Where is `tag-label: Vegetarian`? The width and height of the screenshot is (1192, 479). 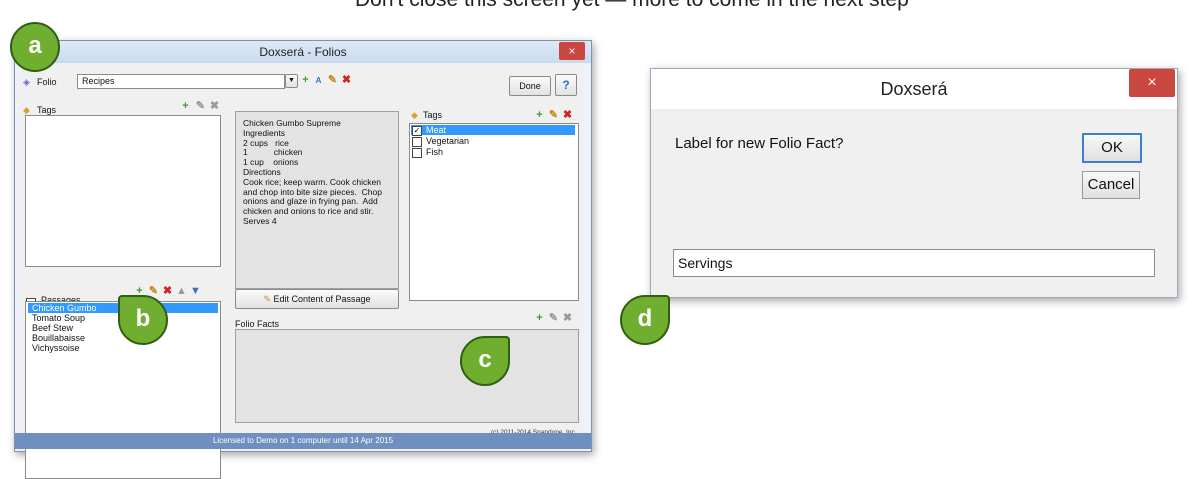
tag-label: Vegetarian is located at coordinates (448, 141).